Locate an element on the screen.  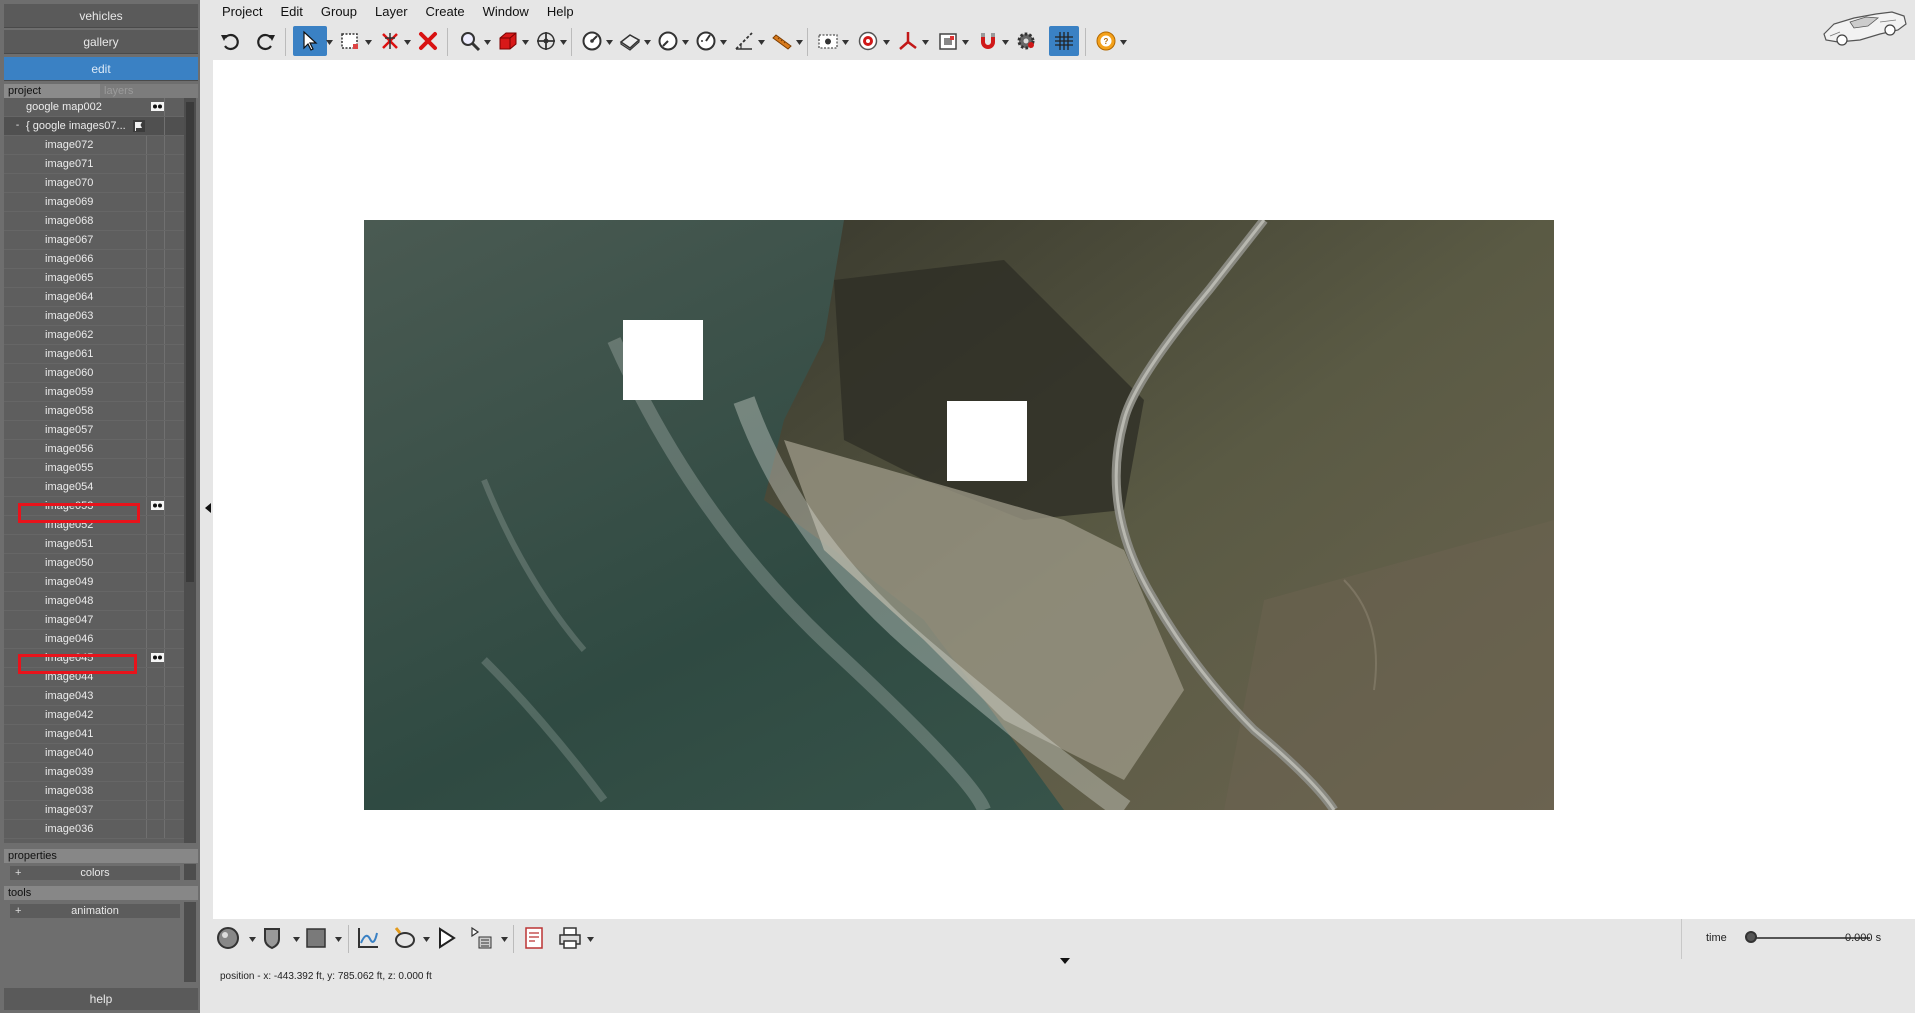
measure-angle-button is located at coordinates (592, 41).